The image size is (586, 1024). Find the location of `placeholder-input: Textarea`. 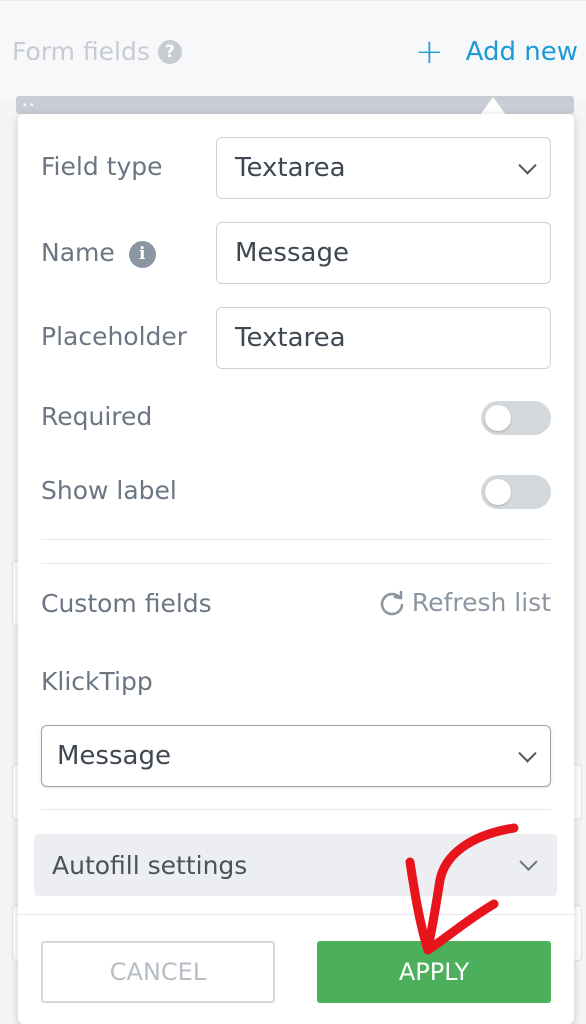

placeholder-input: Textarea is located at coordinates (383, 338).